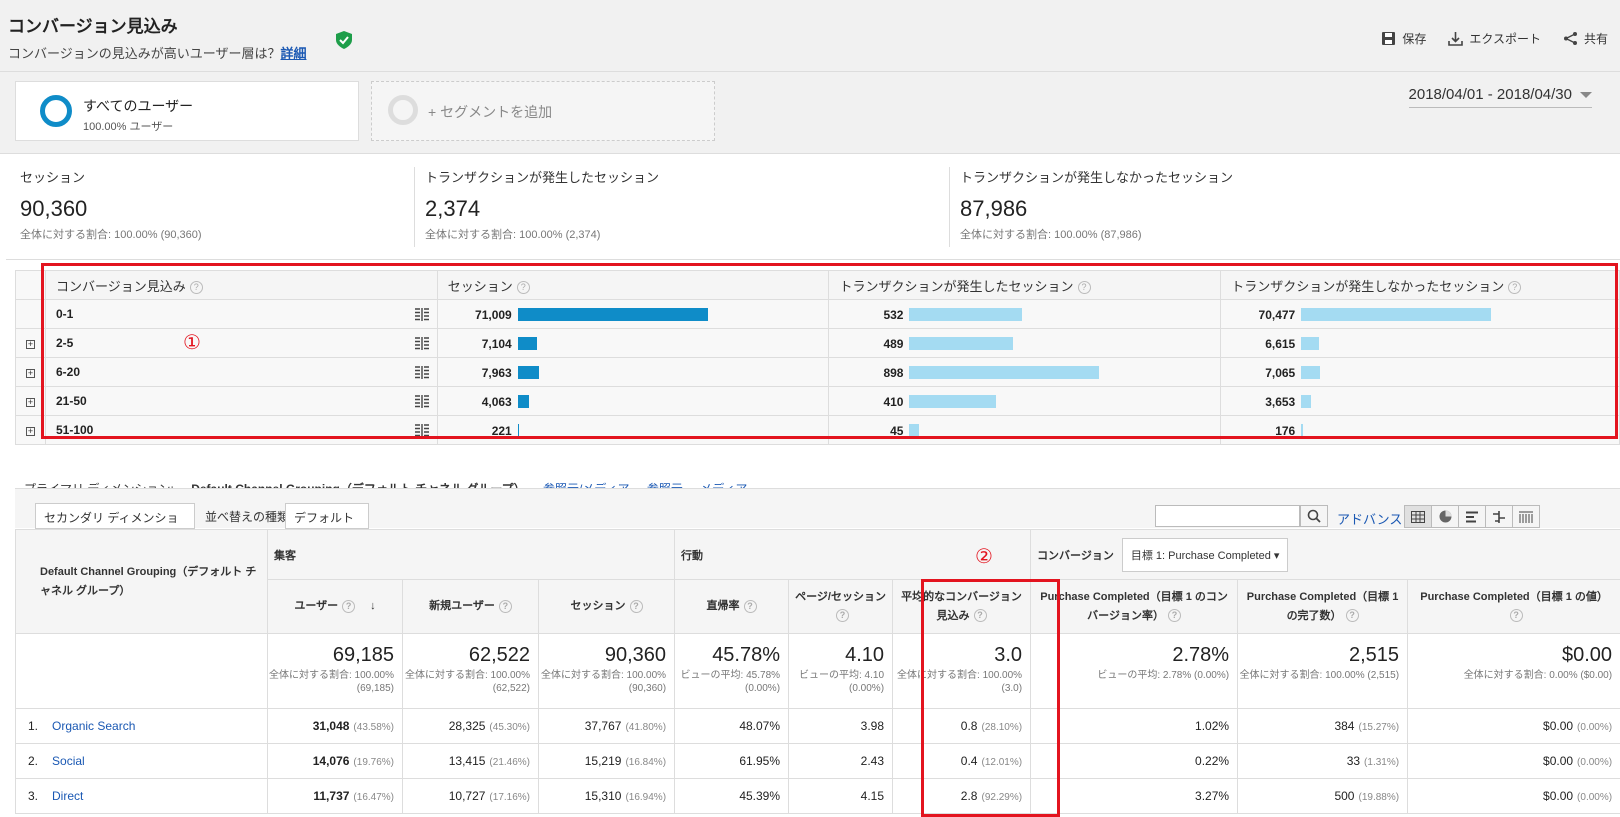 This screenshot has width=1620, height=817. What do you see at coordinates (1505, 39) in the screenshot?
I see `export-label: エクスポート` at bounding box center [1505, 39].